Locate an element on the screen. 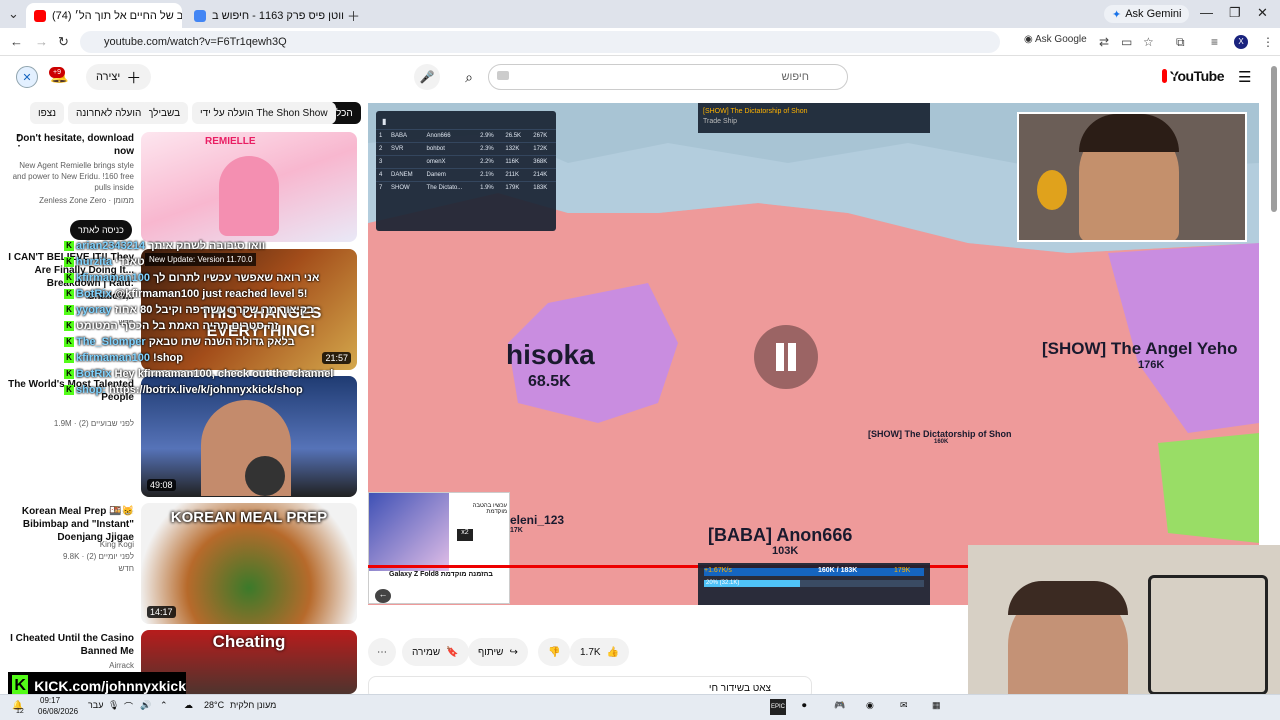 Image resolution: width=1280 pixels, height=720 pixels. notification-count: 12 is located at coordinates (20, 711).